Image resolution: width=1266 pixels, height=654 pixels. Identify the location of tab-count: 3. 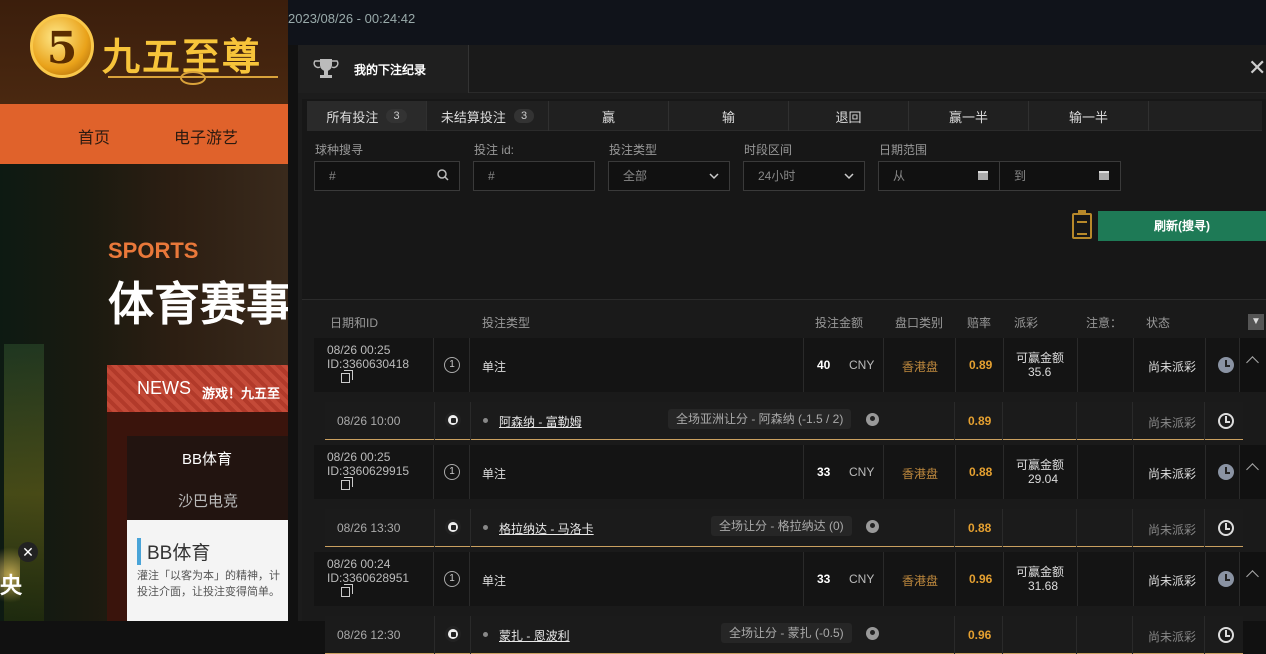
(524, 116).